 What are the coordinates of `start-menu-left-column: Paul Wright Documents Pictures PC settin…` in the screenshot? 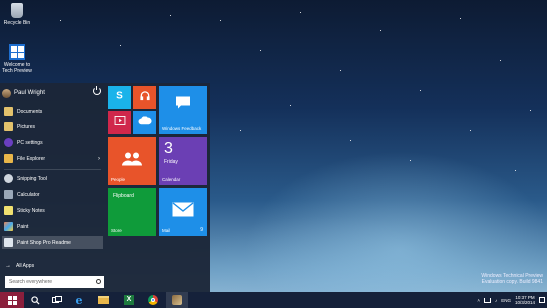 It's located at (52, 187).